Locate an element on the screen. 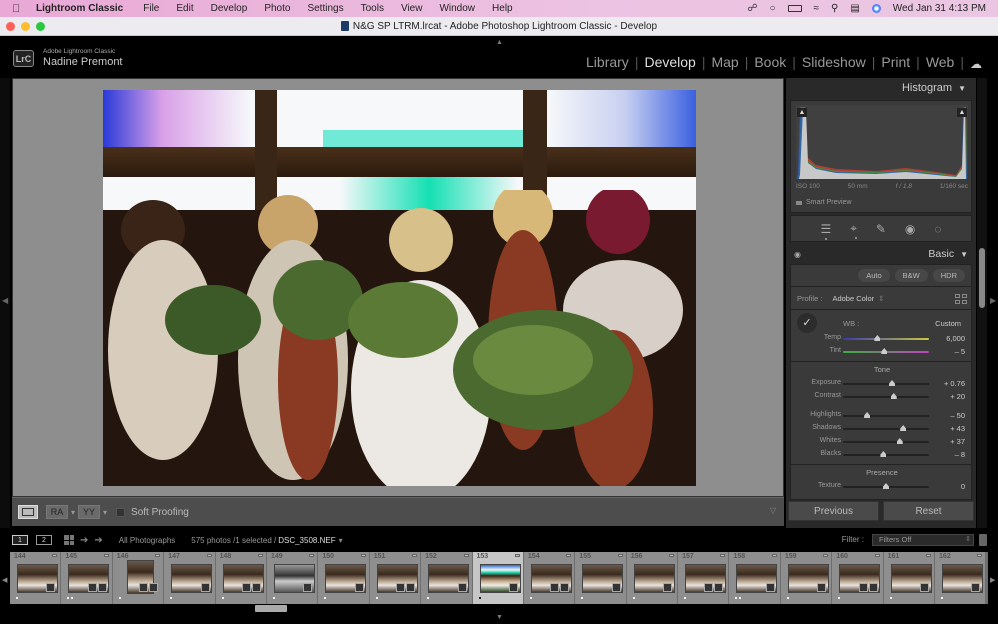 The image size is (998, 624). left-panel-edge: ◀ is located at coordinates (5, 303).